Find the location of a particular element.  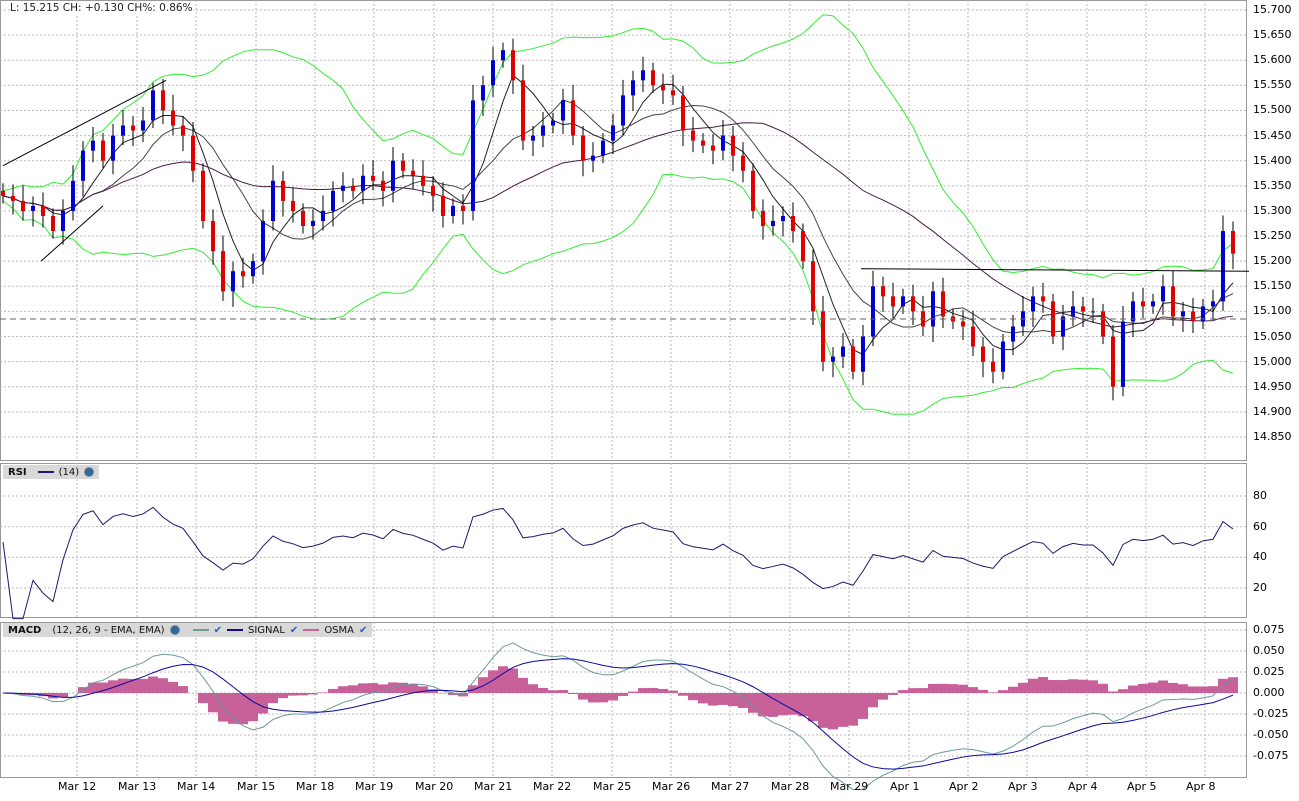

macd-params: (12, 26, 9 - EMA, EMA) is located at coordinates (108, 630).